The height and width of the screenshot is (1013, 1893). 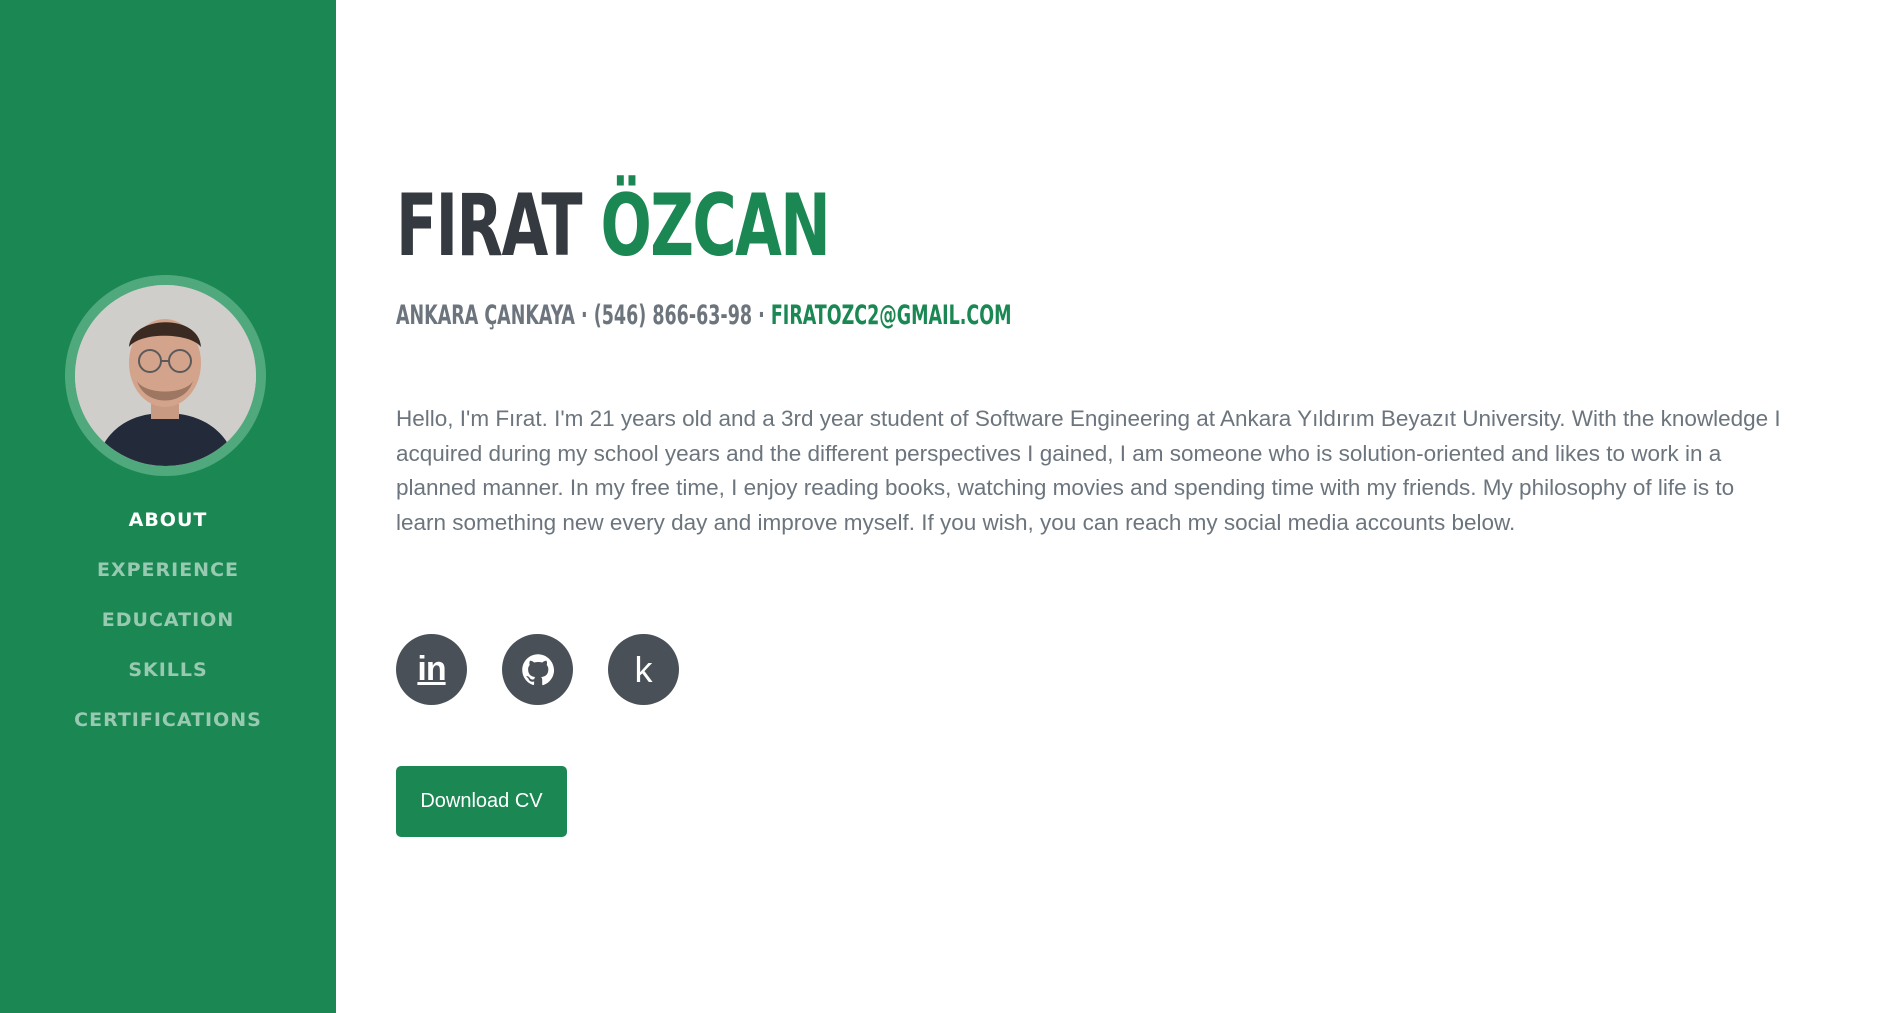 I want to click on first-name: FIRAT, so click(x=489, y=226).